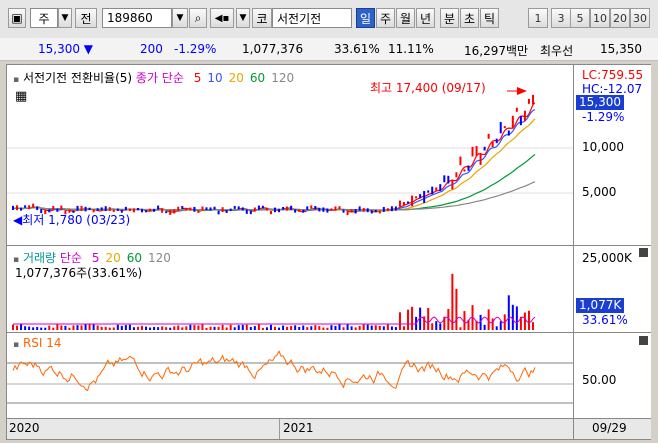  Describe the element at coordinates (425, 18) in the screenshot. I see `period-button-3: 년` at that location.